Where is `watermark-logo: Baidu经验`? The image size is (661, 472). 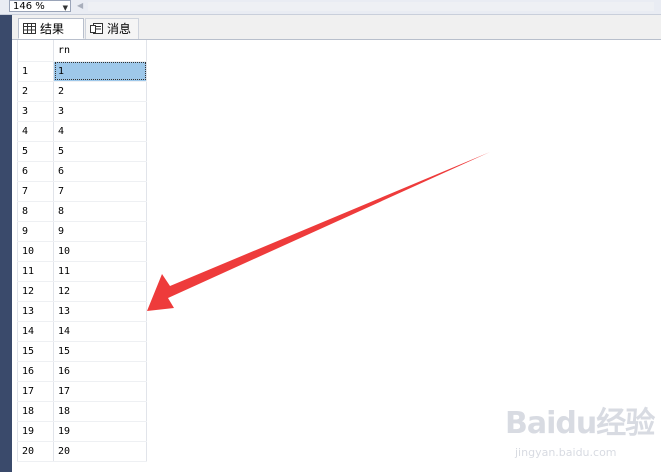
watermark-logo: Baidu经验 is located at coordinates (580, 423).